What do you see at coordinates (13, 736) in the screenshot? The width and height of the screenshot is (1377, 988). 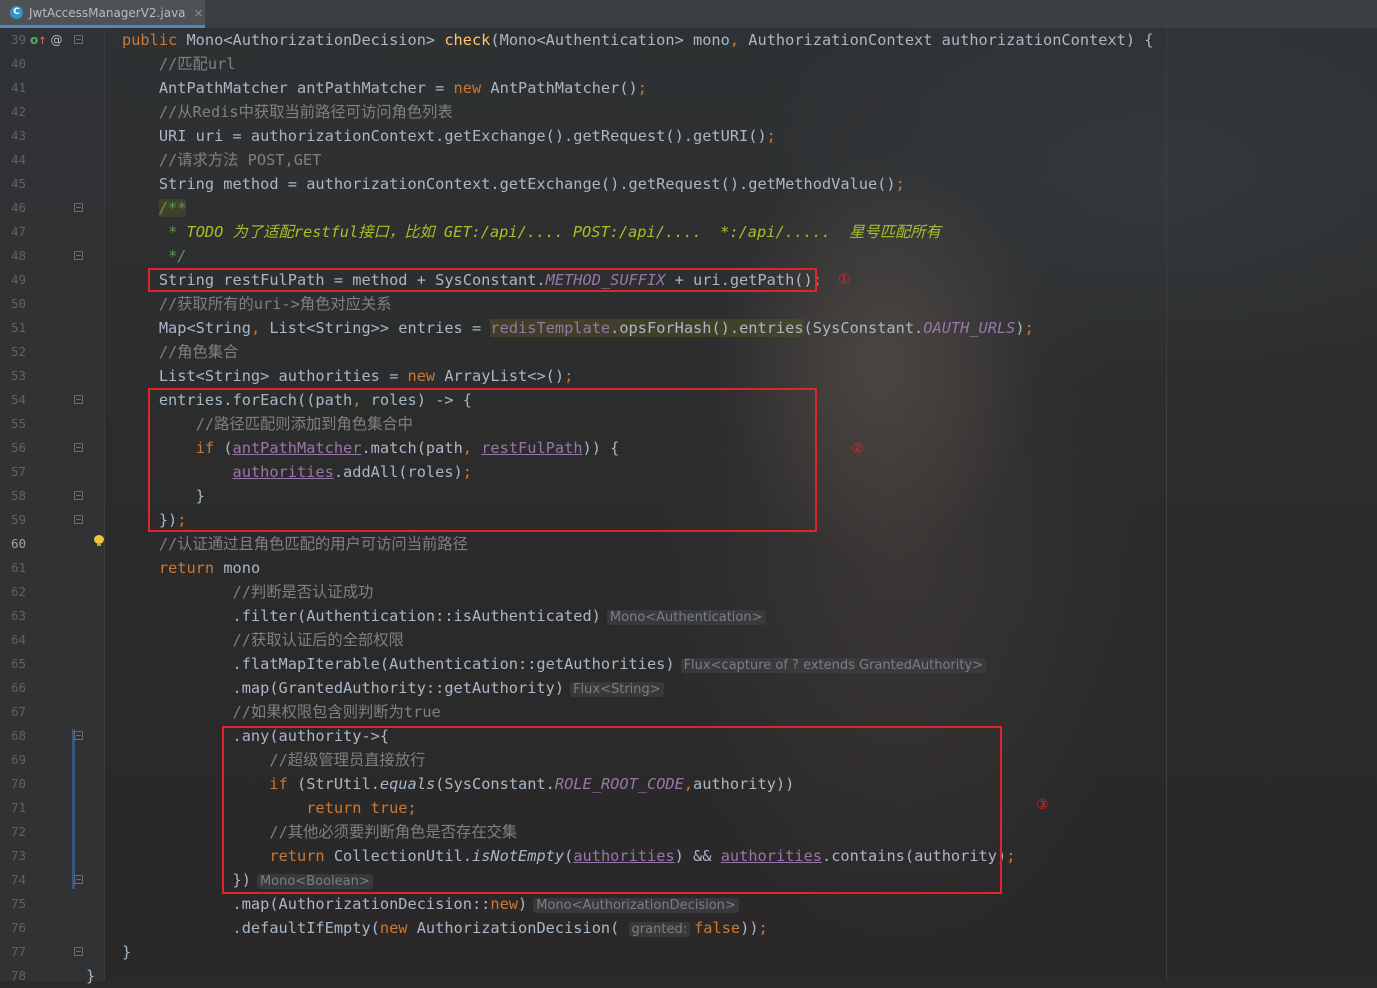 I see `line-number: 68` at bounding box center [13, 736].